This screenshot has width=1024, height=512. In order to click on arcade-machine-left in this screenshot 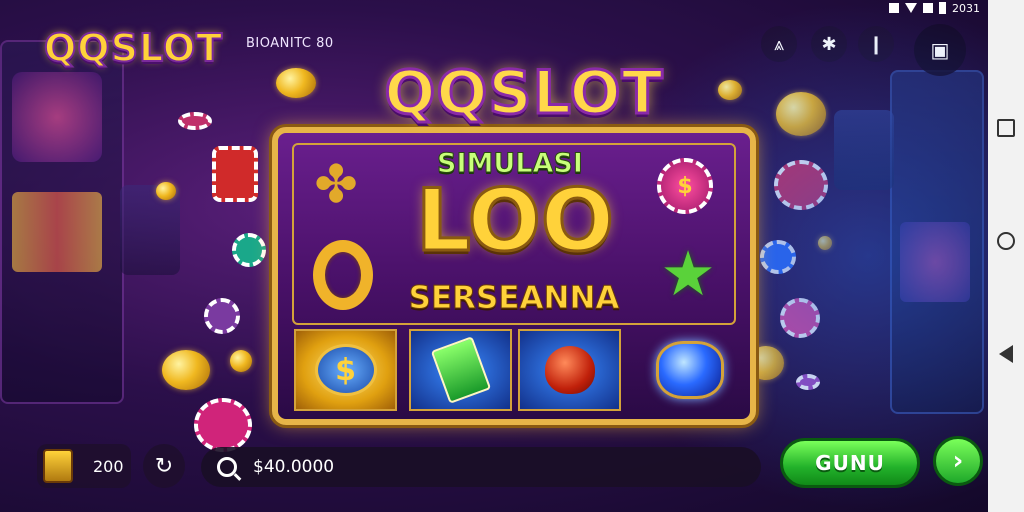, I will do `click(62, 222)`.